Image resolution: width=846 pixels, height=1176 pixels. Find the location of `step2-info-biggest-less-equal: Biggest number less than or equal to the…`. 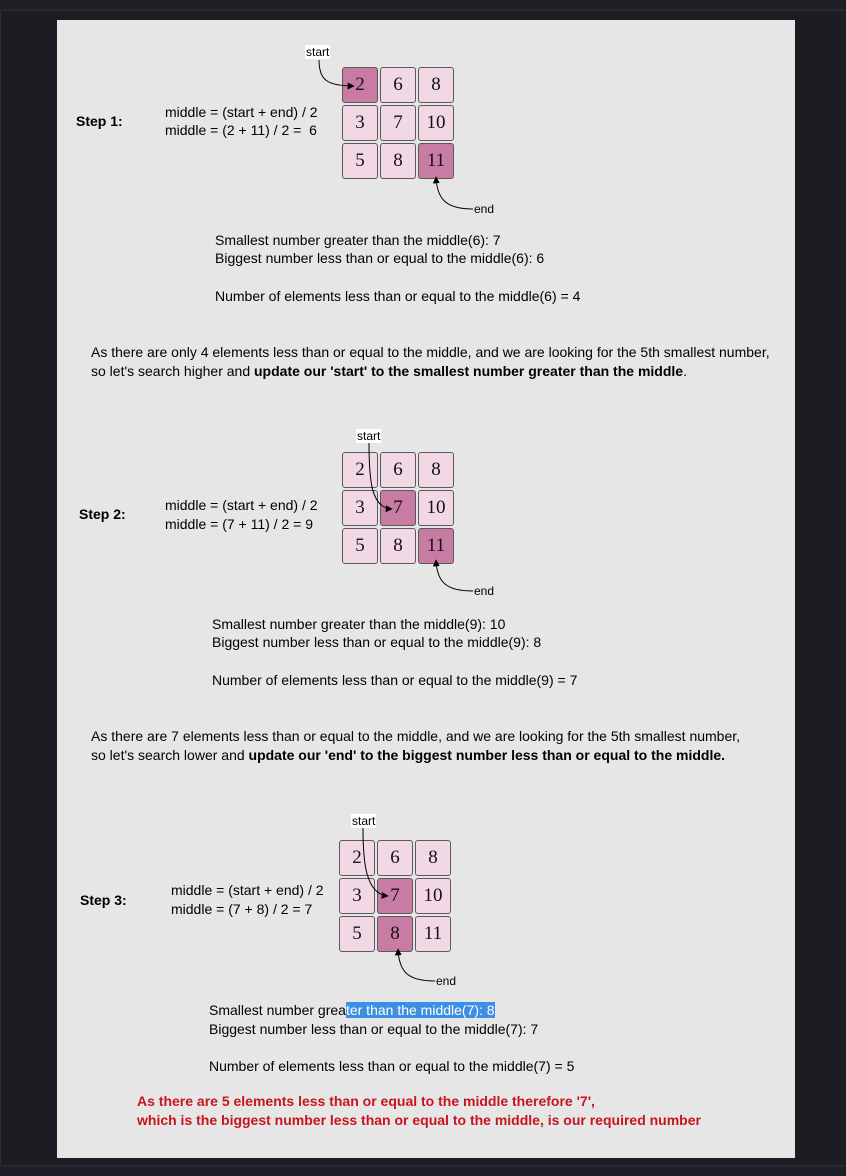

step2-info-biggest-less-equal: Biggest number less than or equal to the… is located at coordinates (377, 642).